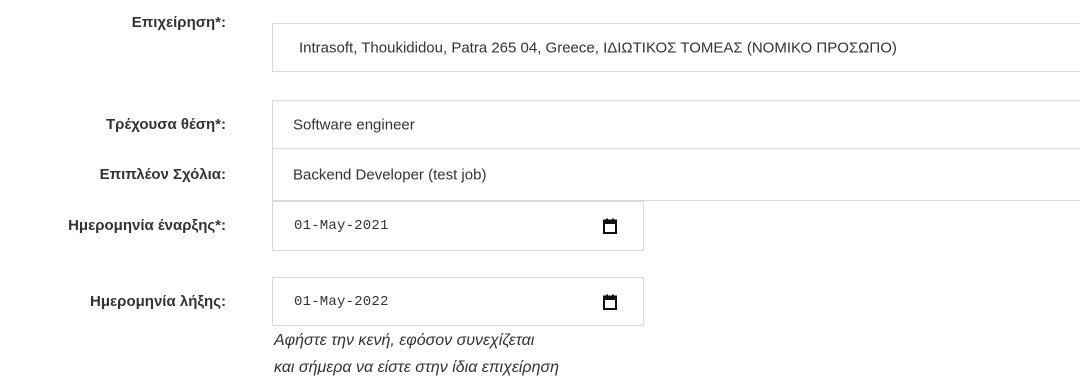 Image resolution: width=1080 pixels, height=386 pixels. Describe the element at coordinates (458, 226) in the screenshot. I see `start-date-input: 01-May-2021` at that location.